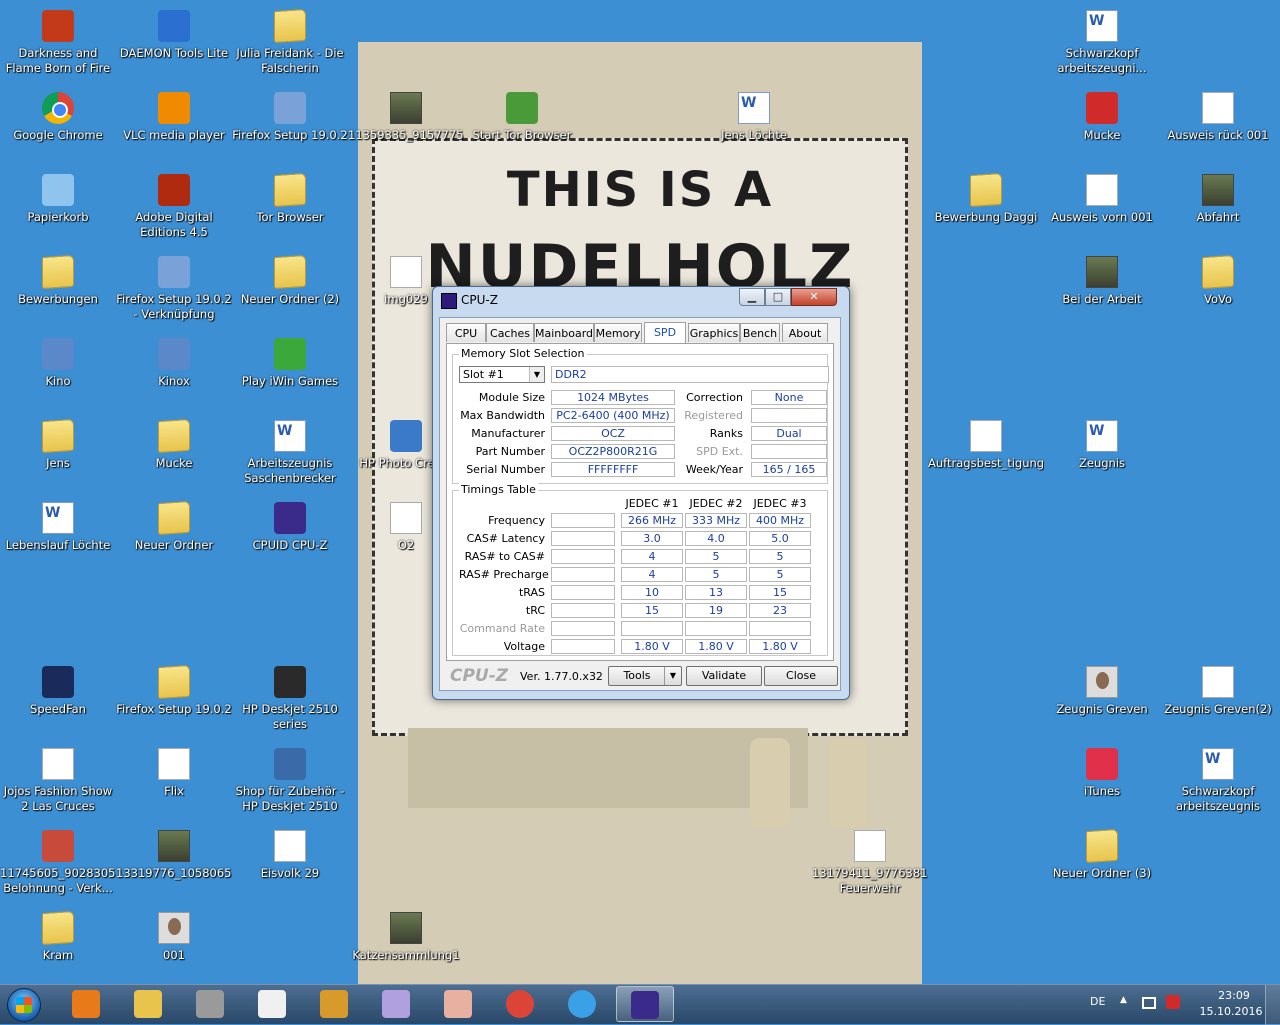 The width and height of the screenshot is (1280, 1025). I want to click on desktop-icon: Schwarzkopf arbeitszeugnis, so click(1218, 781).